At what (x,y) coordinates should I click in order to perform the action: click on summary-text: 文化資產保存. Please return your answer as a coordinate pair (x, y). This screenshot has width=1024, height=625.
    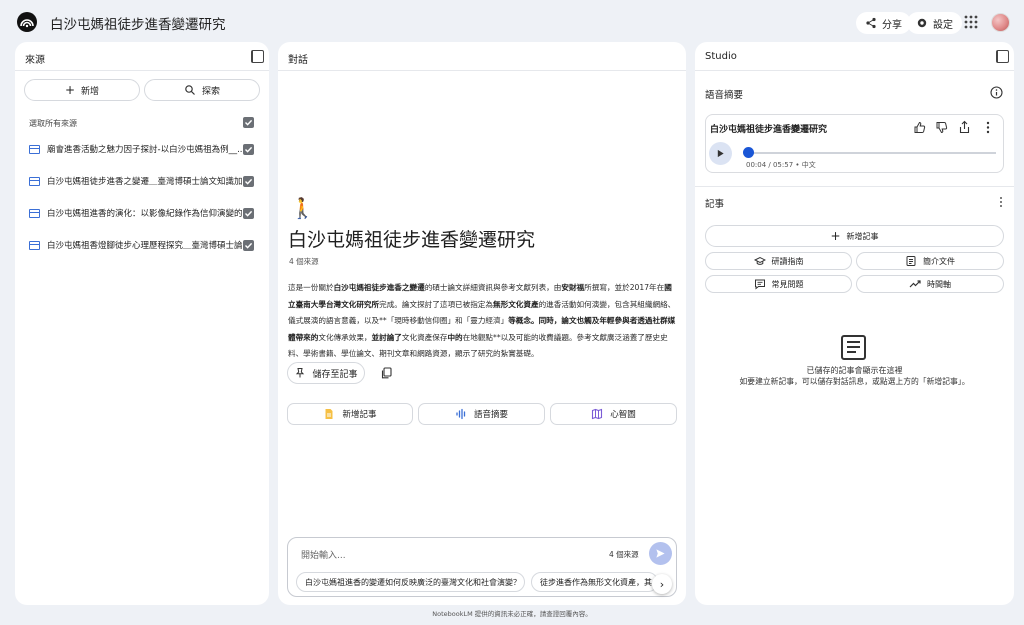
    Looking at the image, I should click on (424, 337).